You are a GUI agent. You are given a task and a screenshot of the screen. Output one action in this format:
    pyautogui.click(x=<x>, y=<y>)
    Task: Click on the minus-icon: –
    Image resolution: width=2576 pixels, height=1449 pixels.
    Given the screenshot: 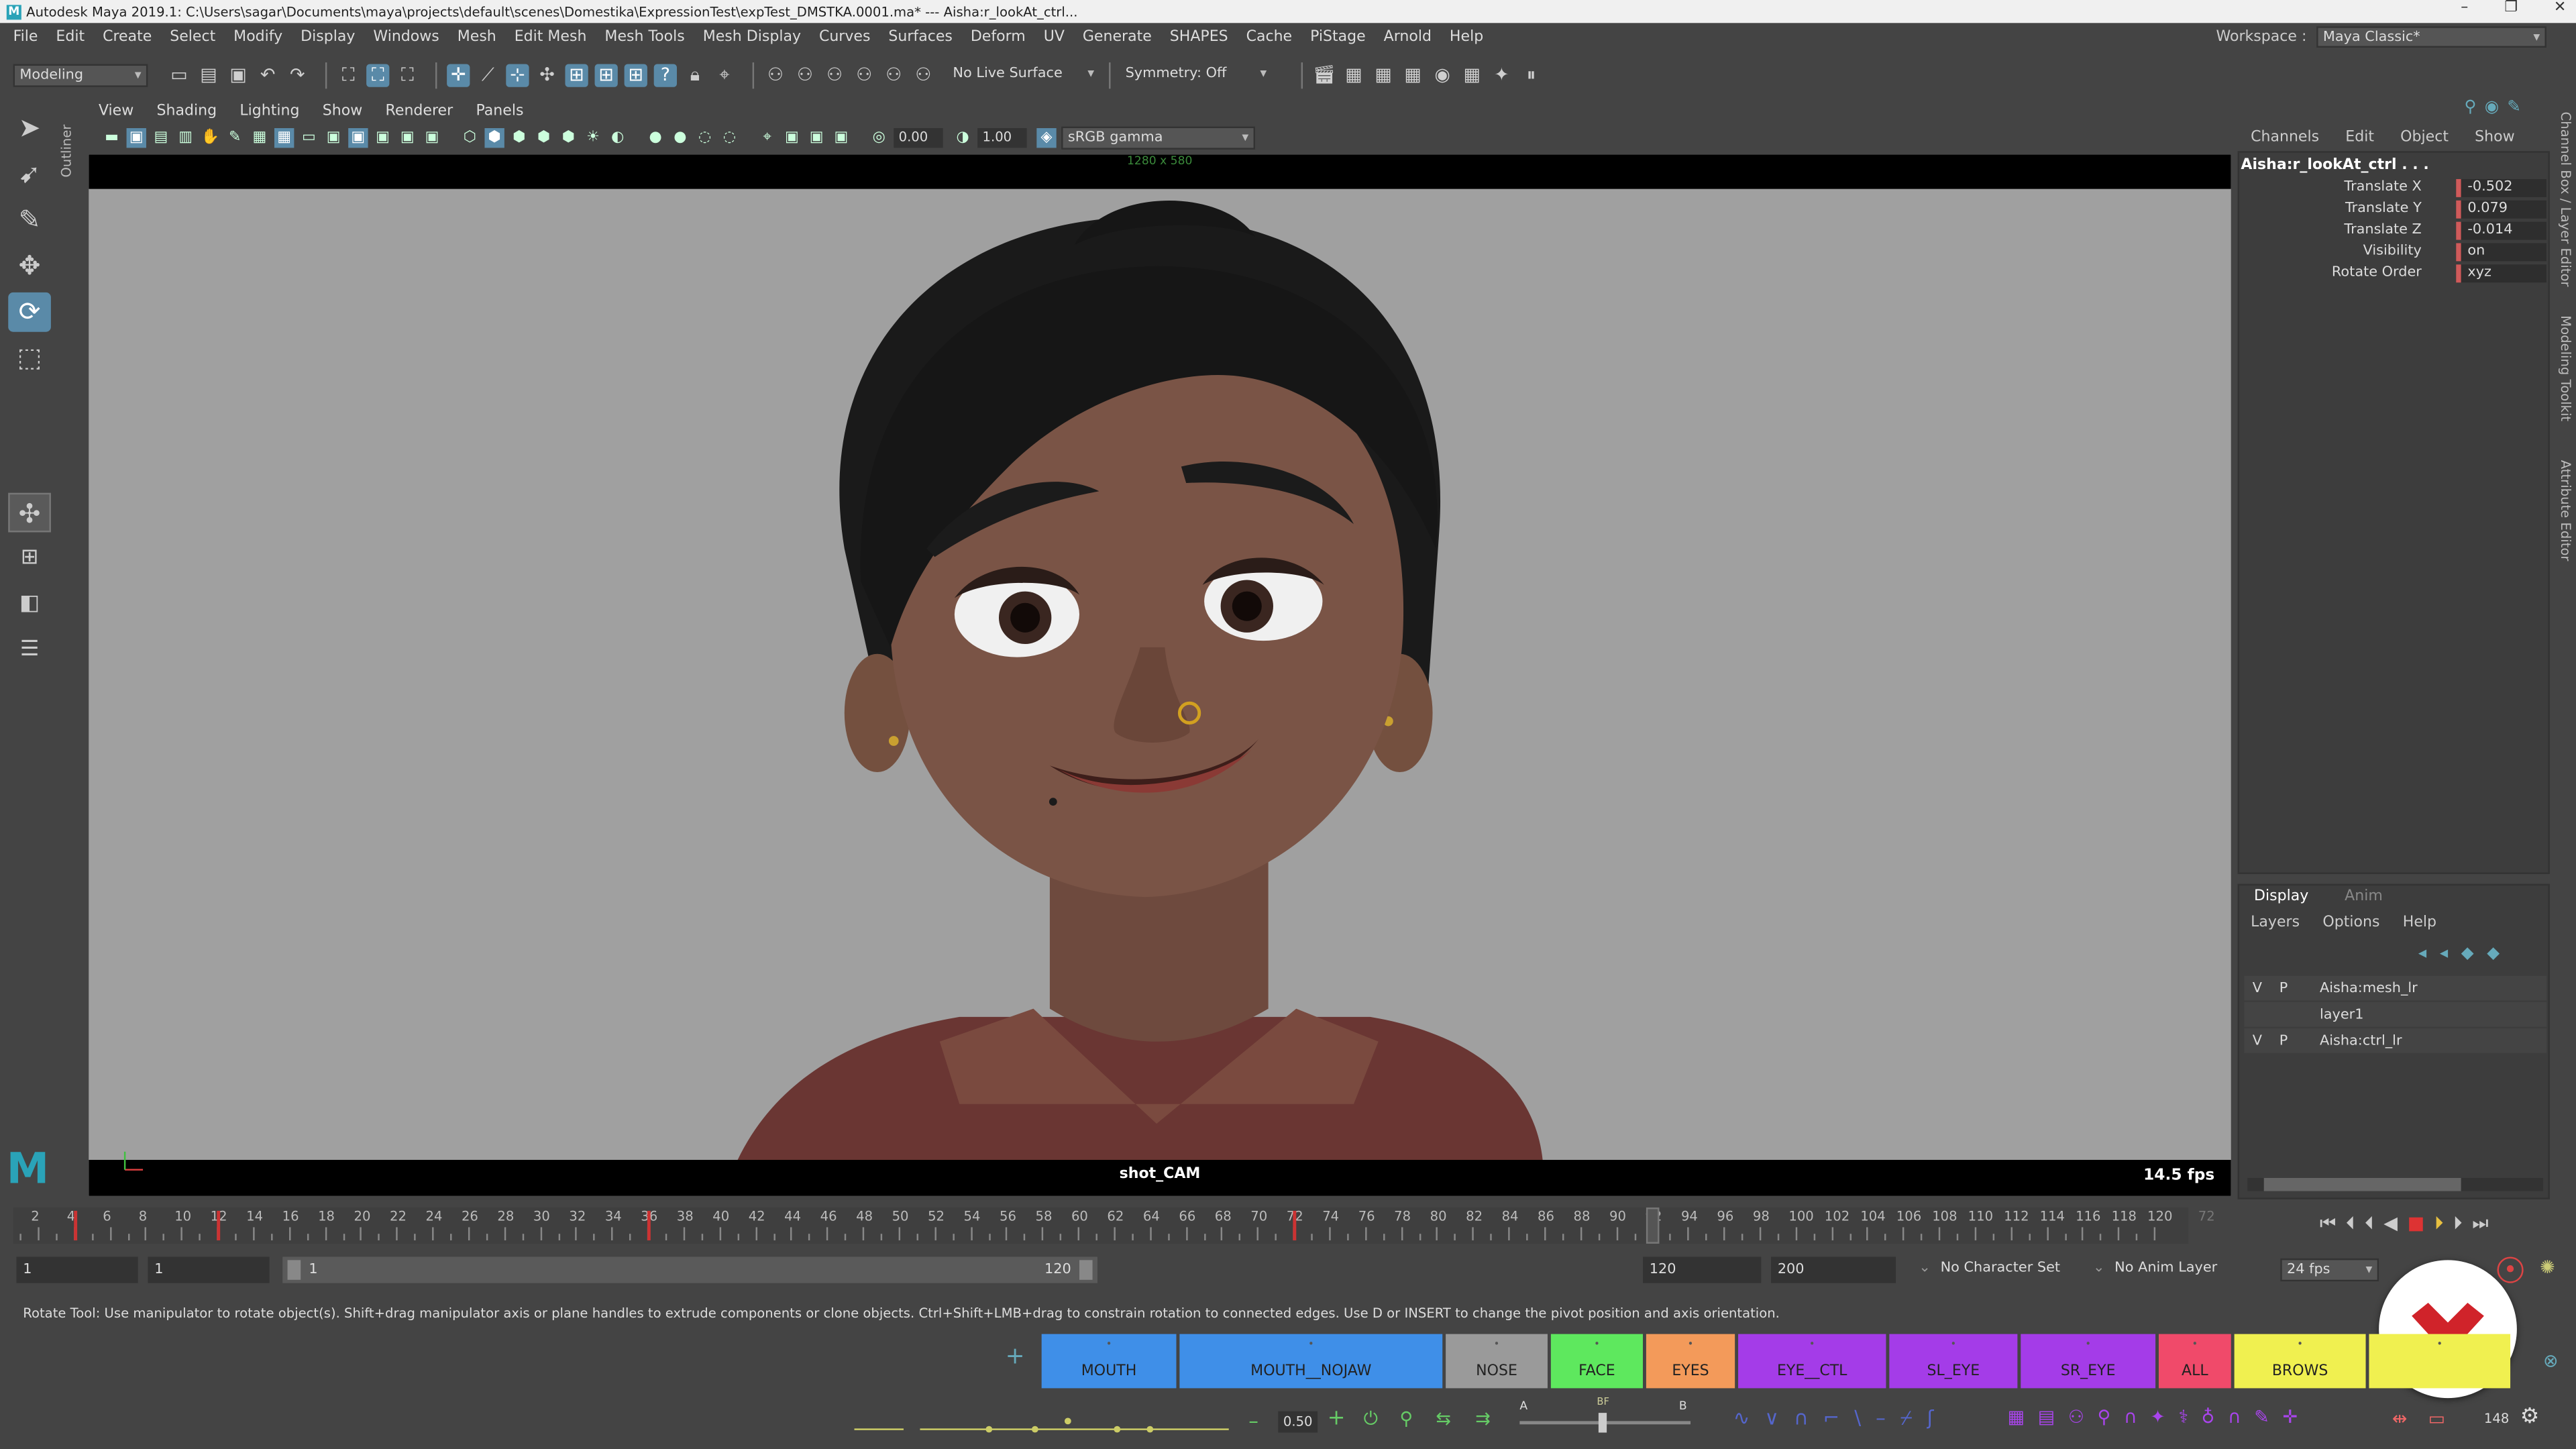 What is the action you would take?
    pyautogui.click(x=1253, y=1420)
    